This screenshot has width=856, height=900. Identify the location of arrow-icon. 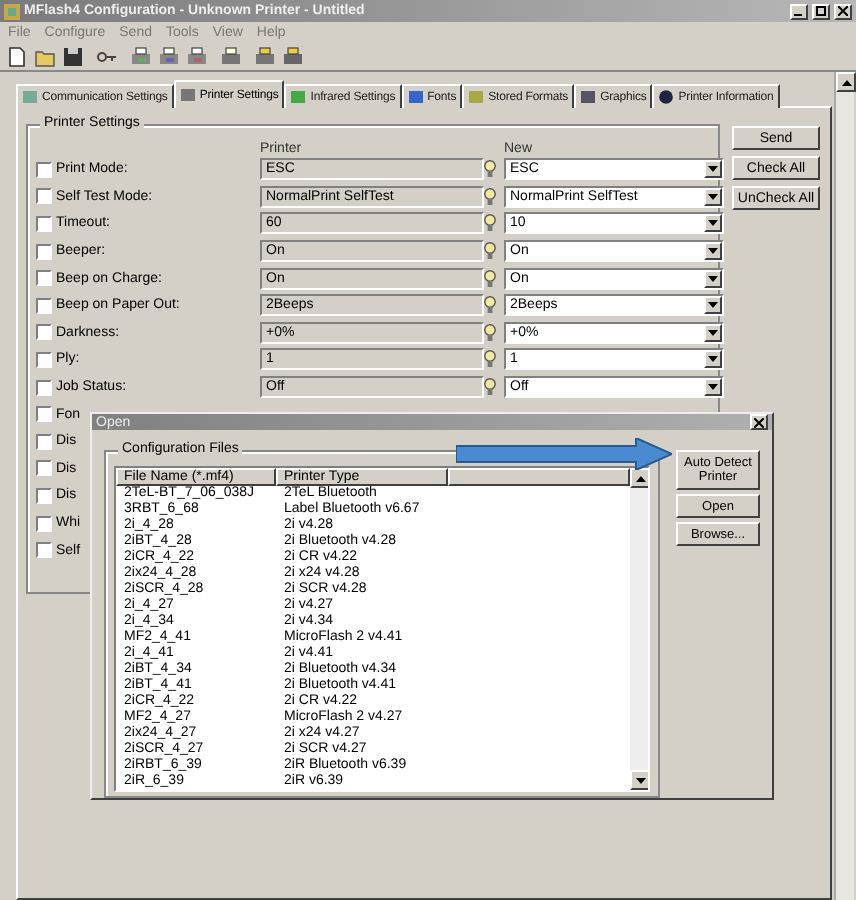
(564, 454).